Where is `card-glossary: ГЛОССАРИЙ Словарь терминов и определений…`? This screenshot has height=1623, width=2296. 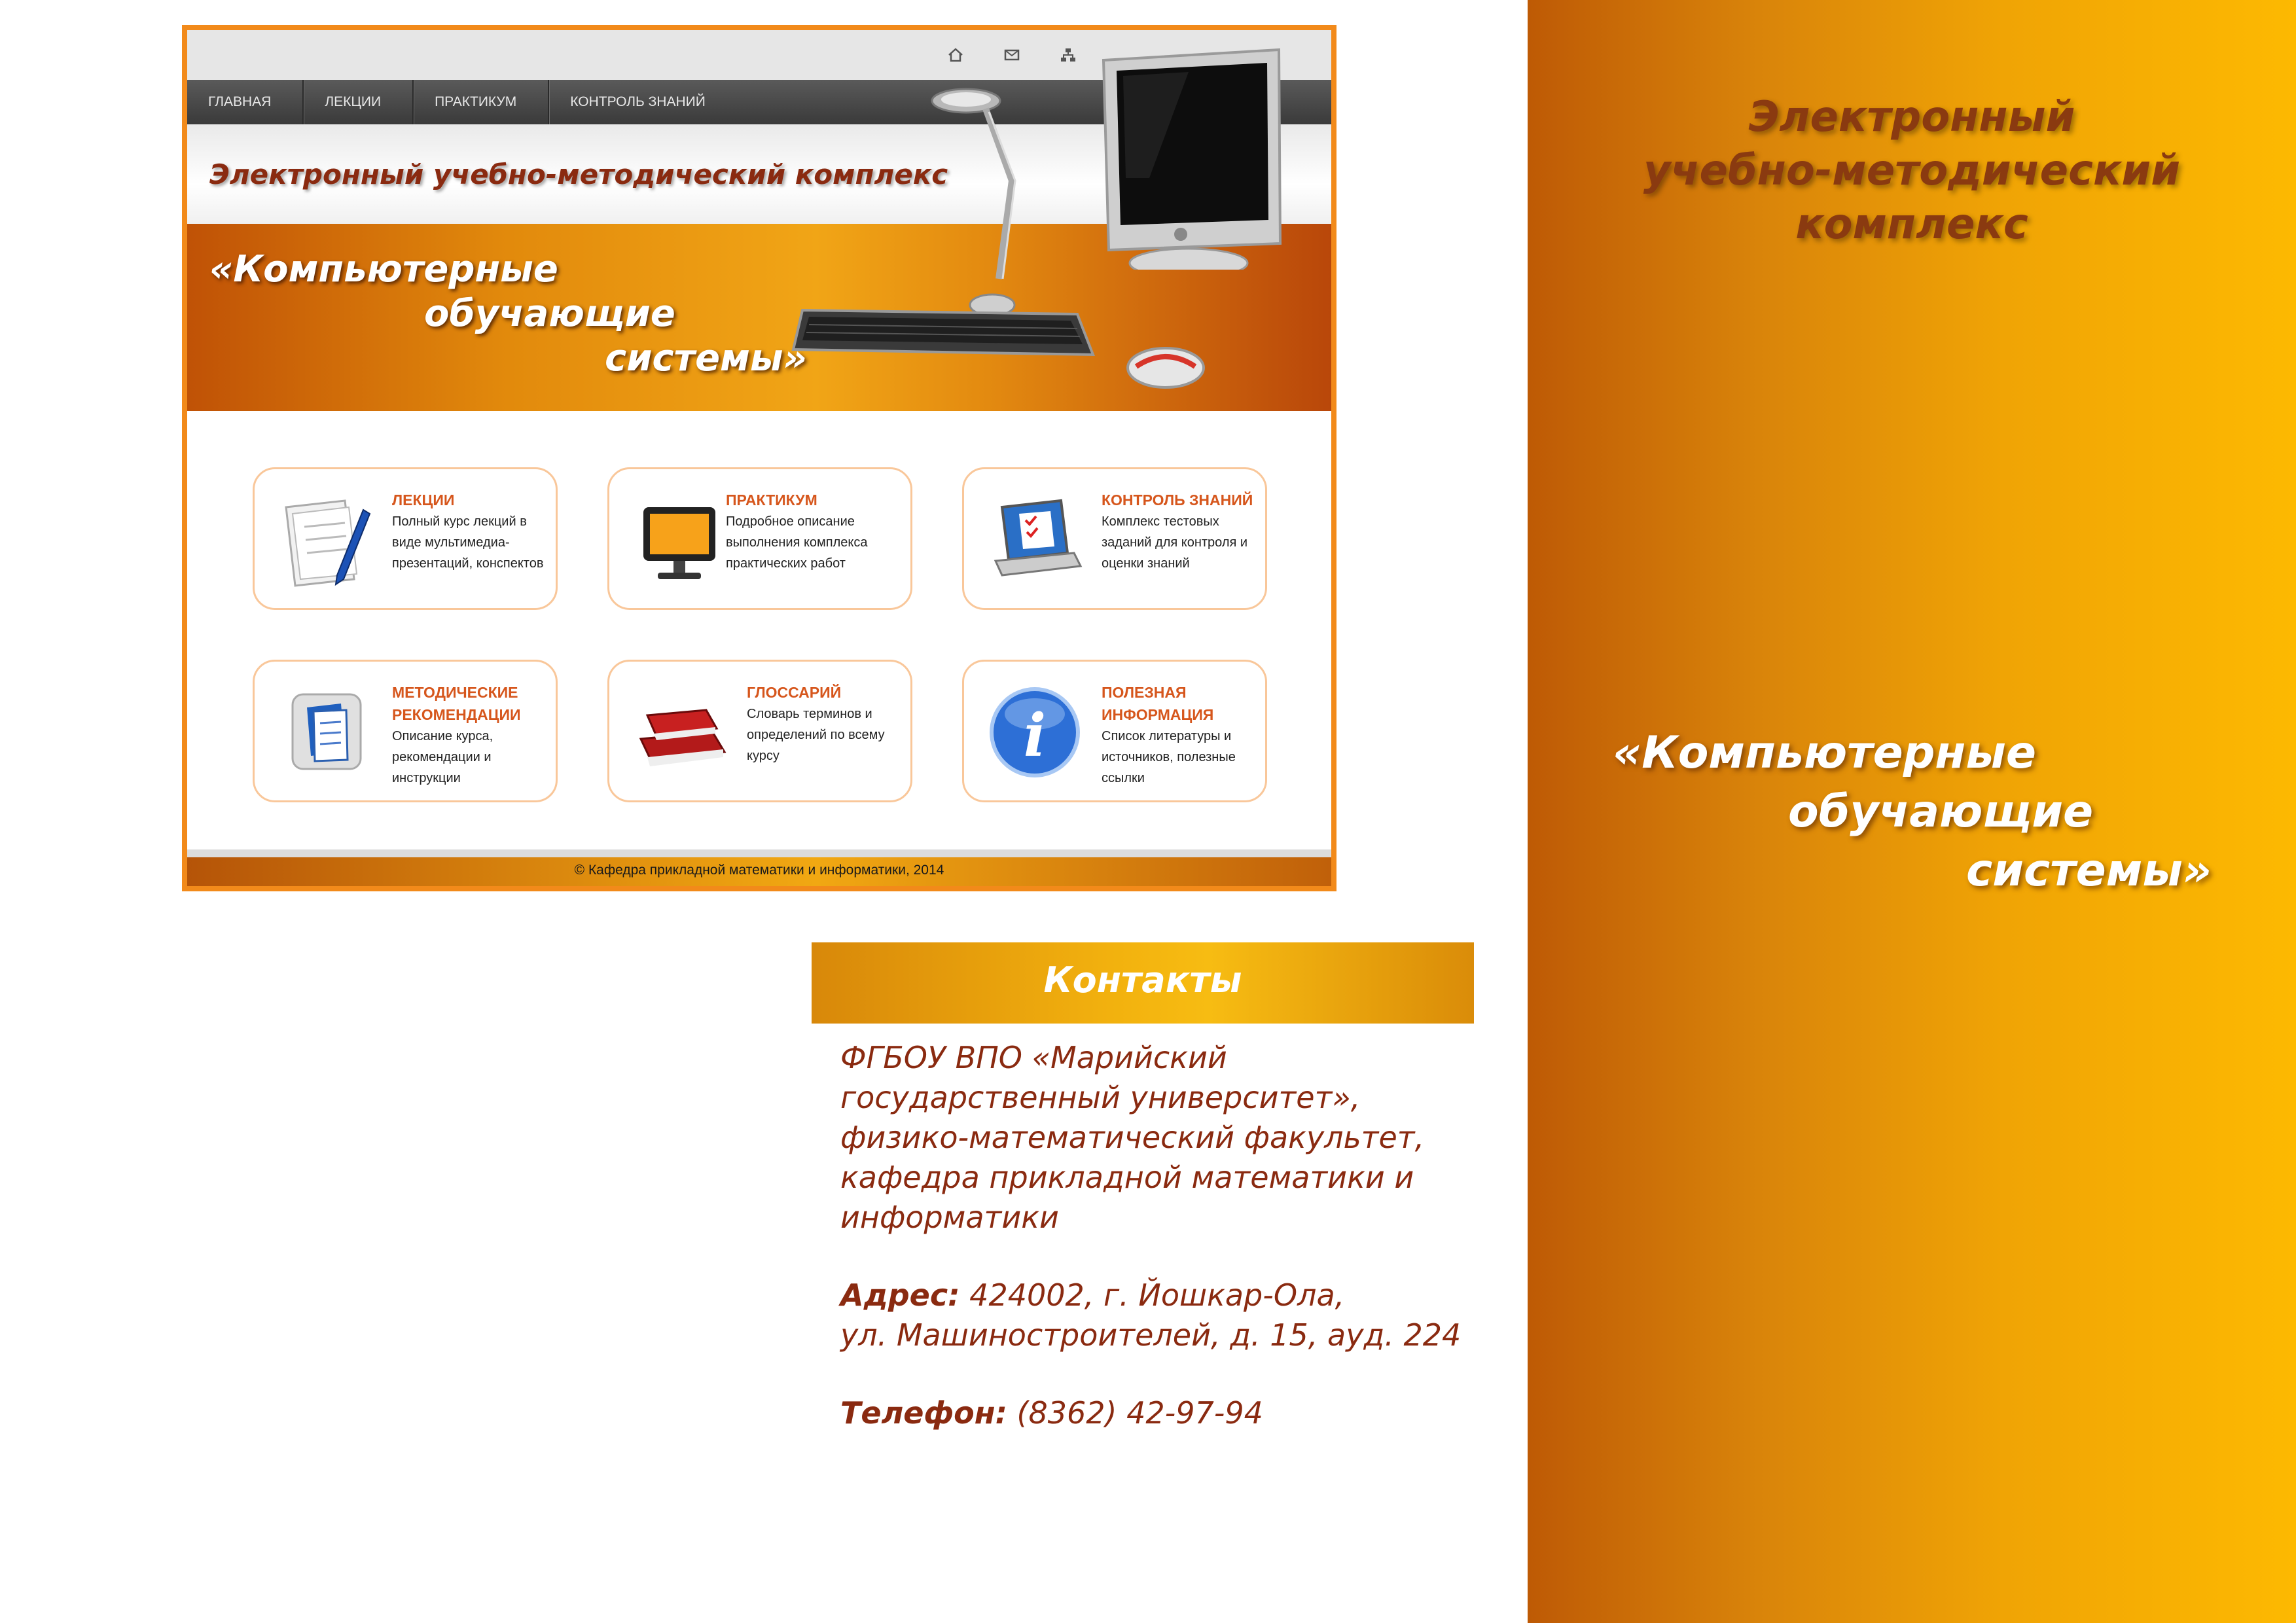 card-glossary: ГЛОССАРИЙ Словарь терминов и определений… is located at coordinates (759, 731).